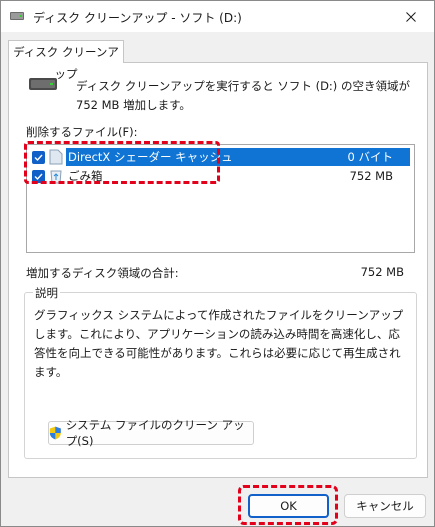 The width and height of the screenshot is (435, 527). Describe the element at coordinates (46, 293) in the screenshot. I see `description-legend: 説明` at that location.